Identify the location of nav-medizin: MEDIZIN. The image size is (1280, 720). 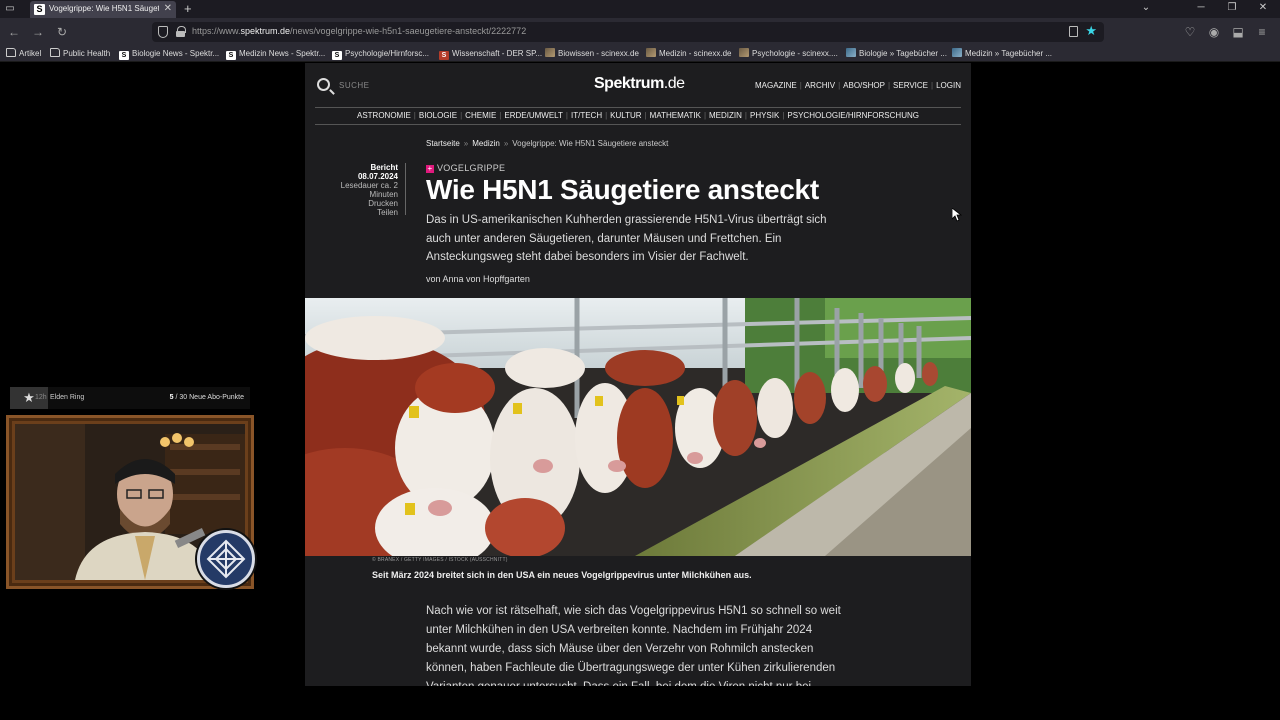
(725, 115).